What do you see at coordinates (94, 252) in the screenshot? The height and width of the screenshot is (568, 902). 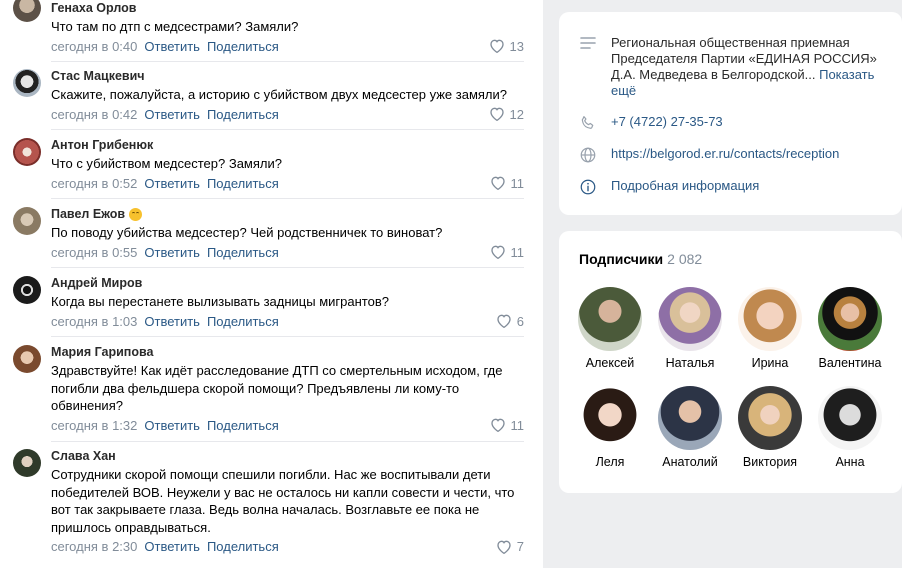 I see `comment-date: сегодня в 0:55` at bounding box center [94, 252].